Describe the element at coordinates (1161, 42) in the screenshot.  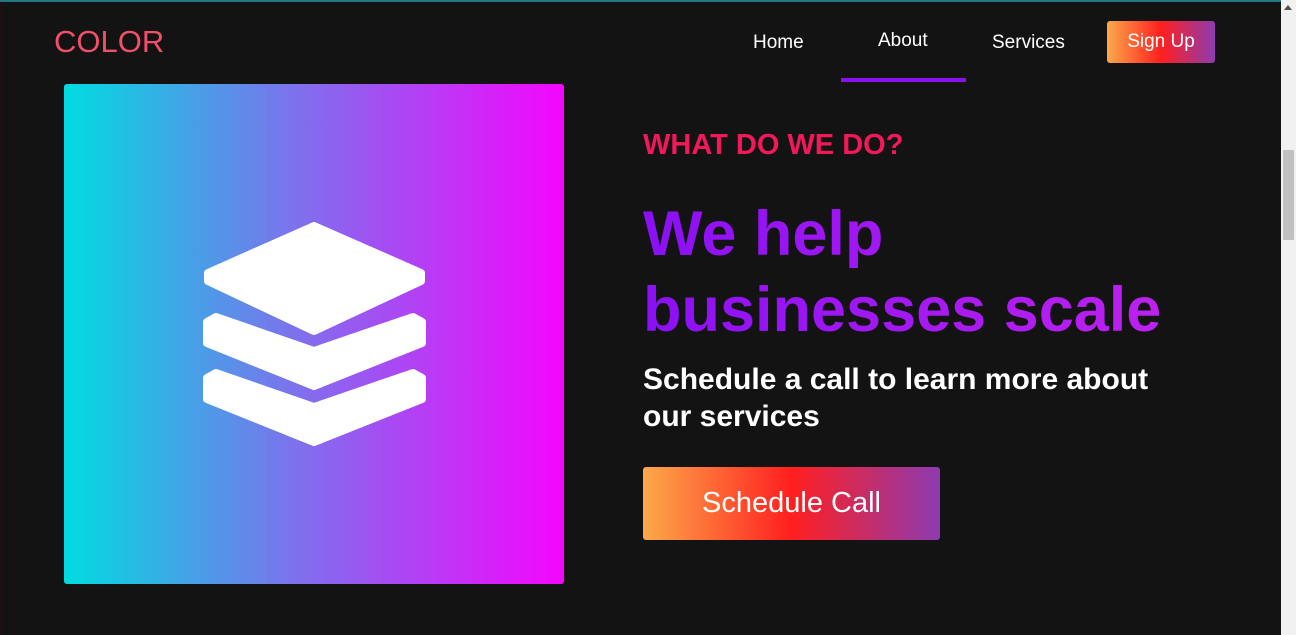
I see `sign-up-button: Sign Up` at that location.